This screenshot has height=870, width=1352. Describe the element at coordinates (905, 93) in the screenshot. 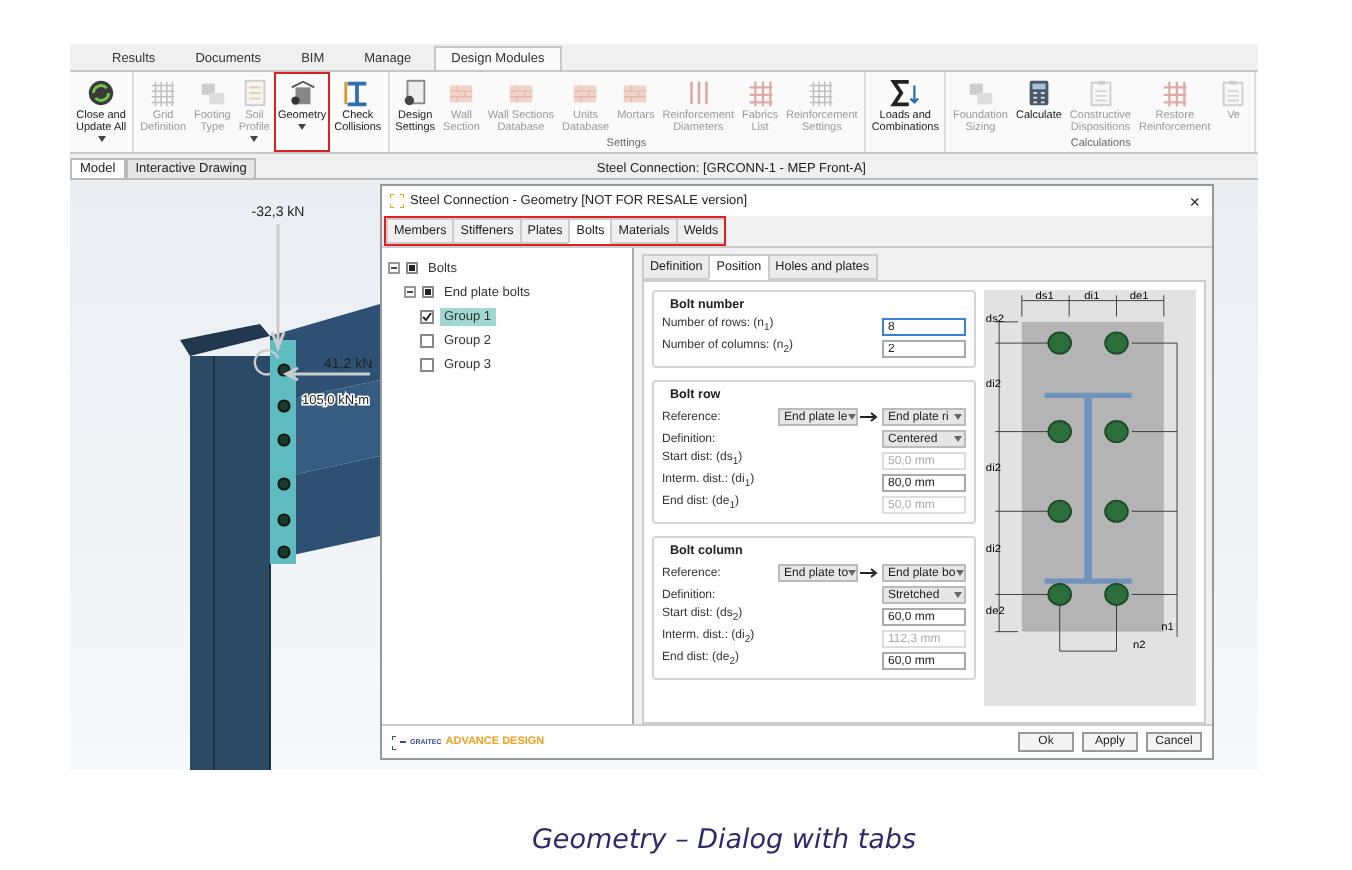

I see `sigma-icon` at that location.